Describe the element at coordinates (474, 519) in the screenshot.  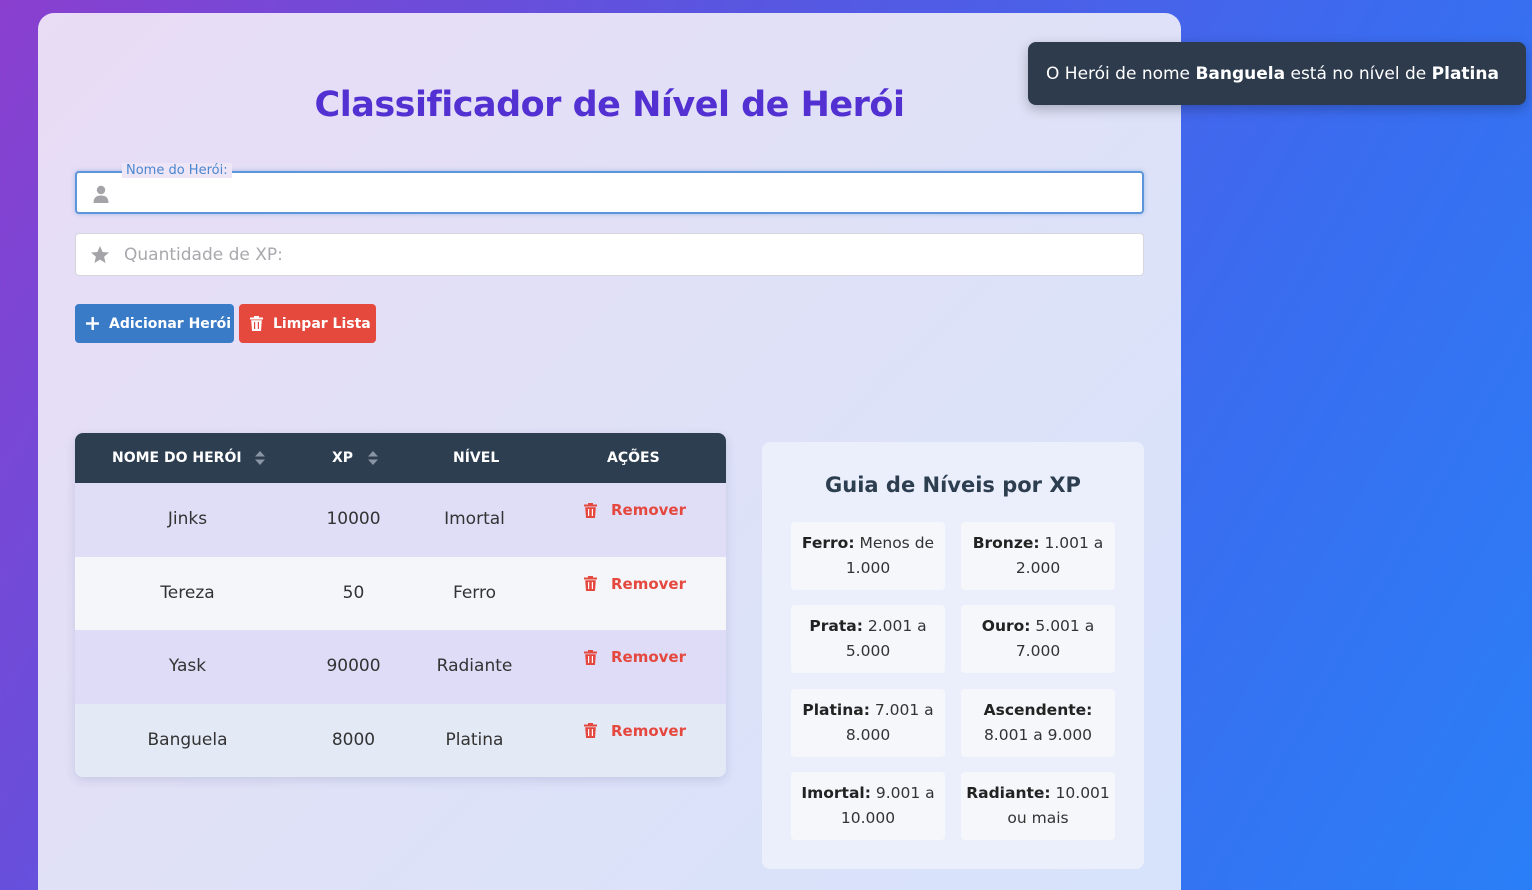
I see `cell-level: Imortal` at that location.